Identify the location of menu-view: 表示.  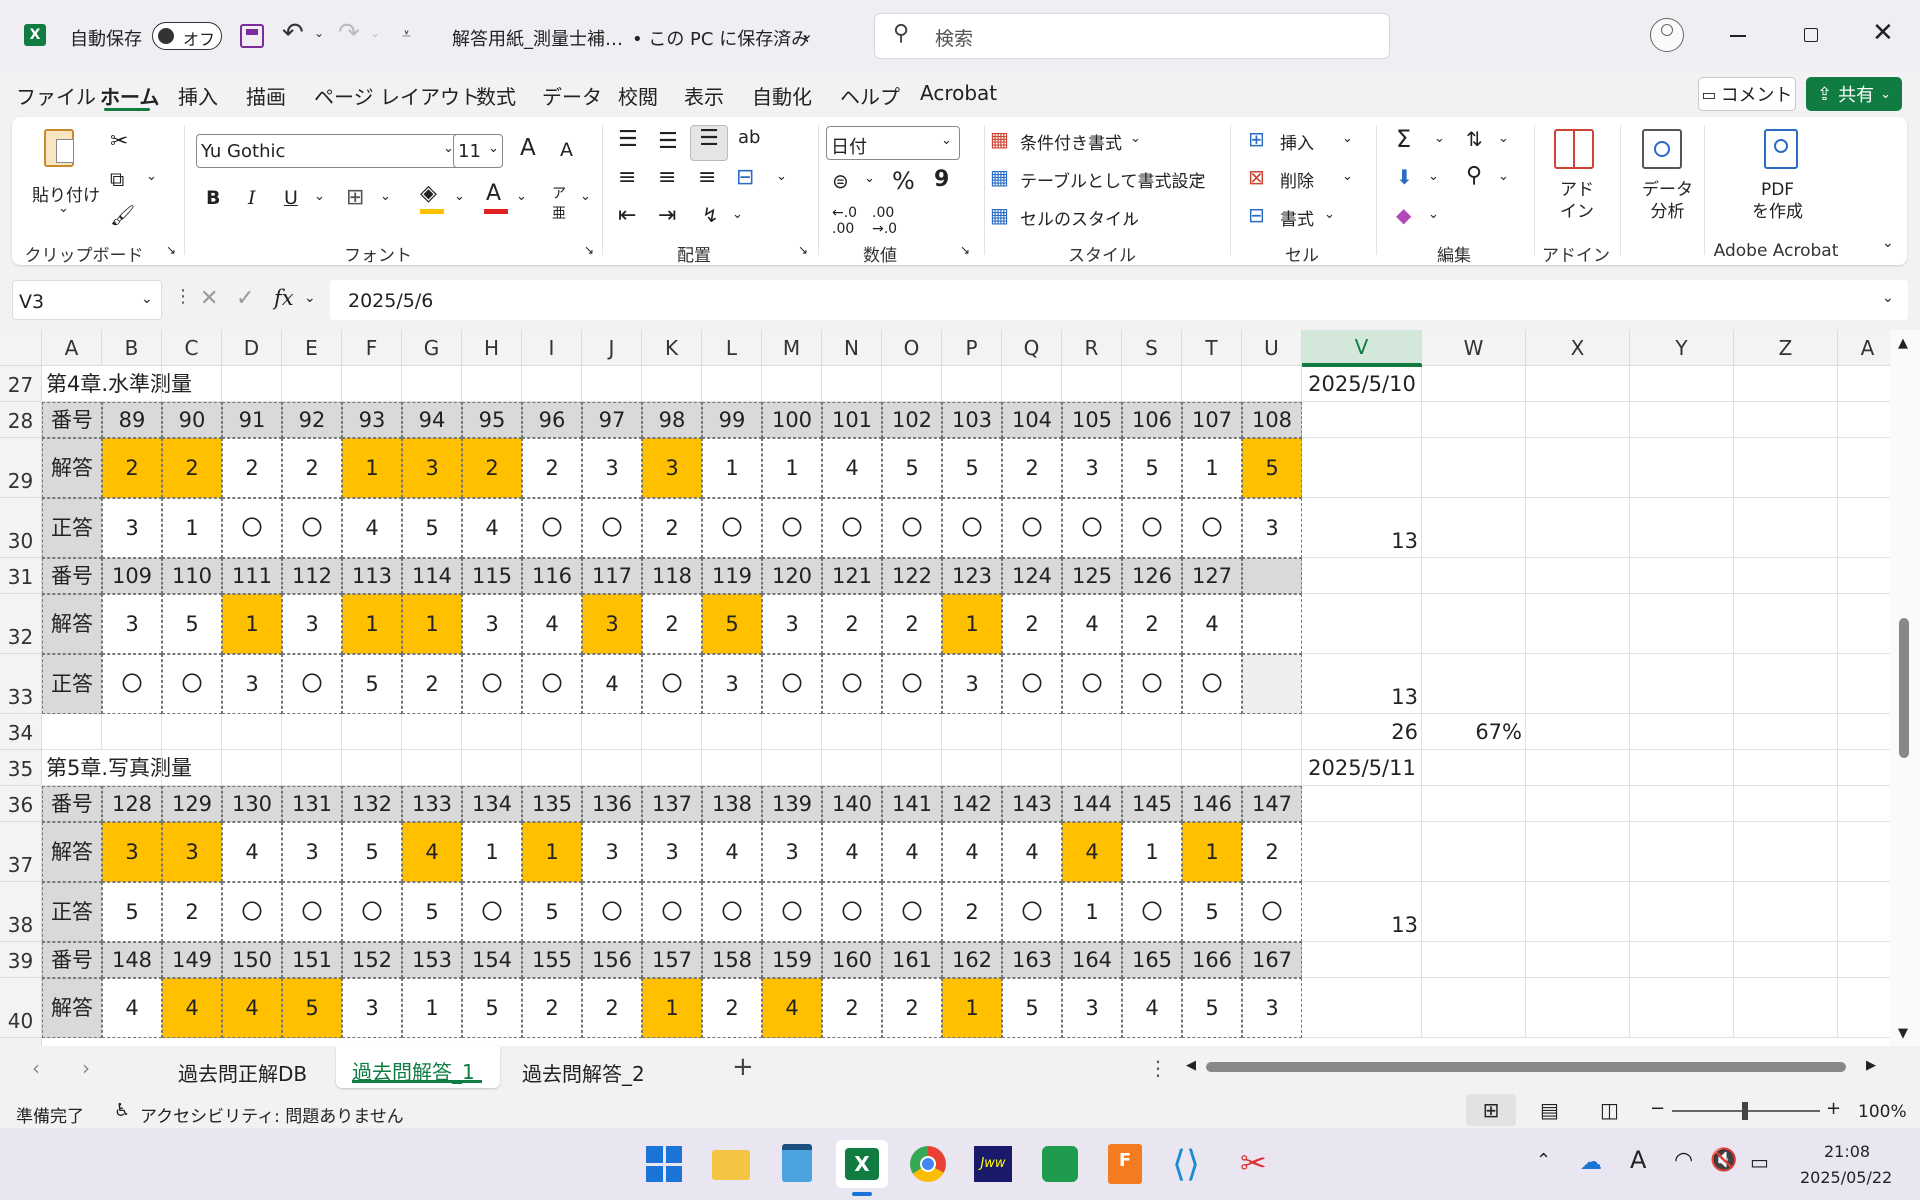
(704, 95).